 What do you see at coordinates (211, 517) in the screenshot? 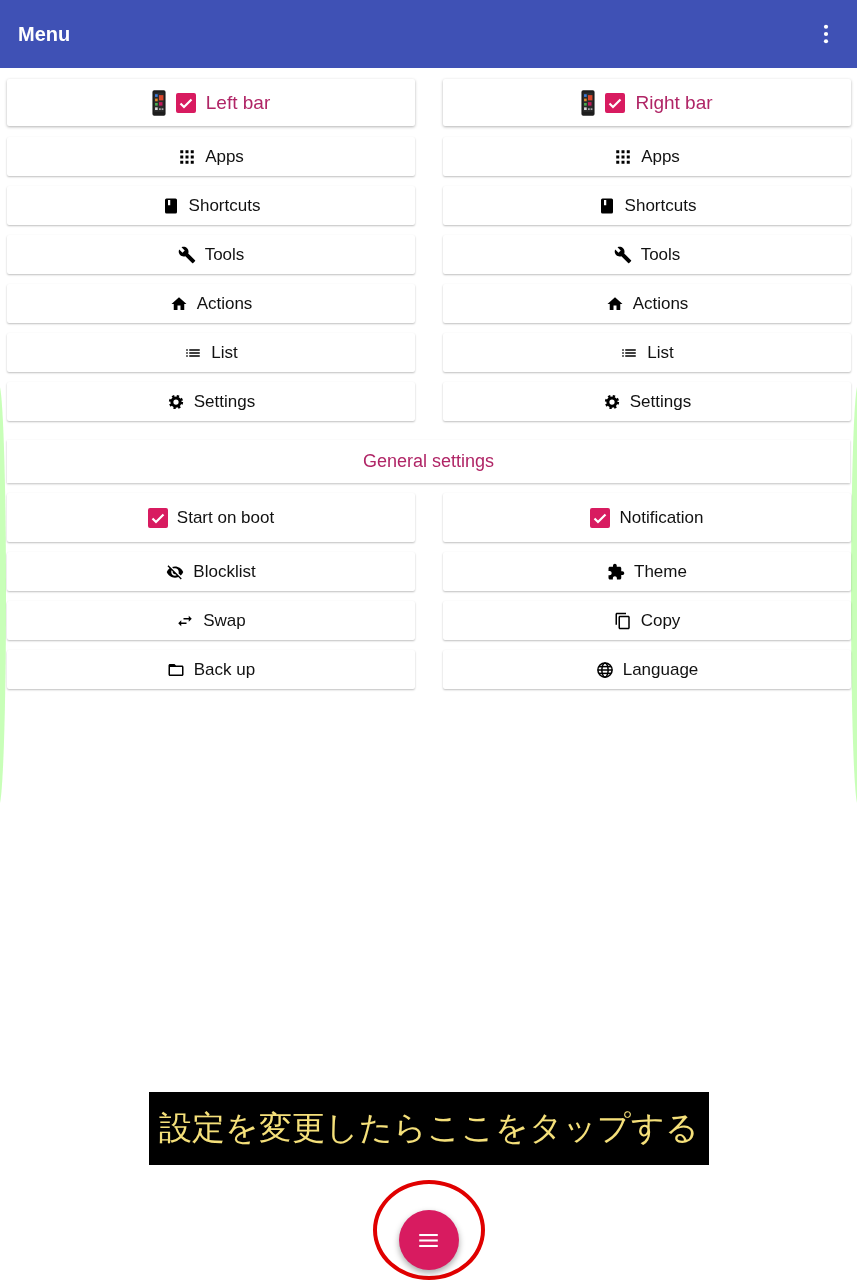
I see `toggle-button: Start on boot` at bounding box center [211, 517].